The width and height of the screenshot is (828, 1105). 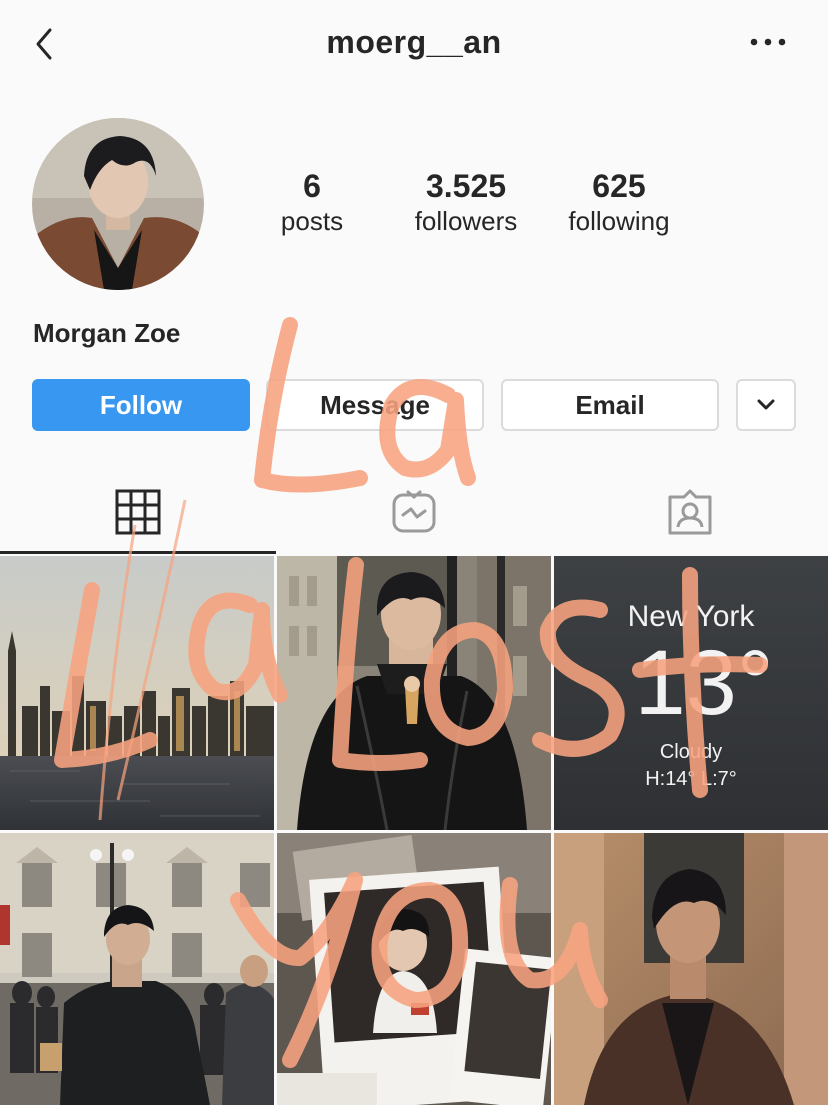 What do you see at coordinates (107, 333) in the screenshot?
I see `profile-full-name: Morgan Zoe` at bounding box center [107, 333].